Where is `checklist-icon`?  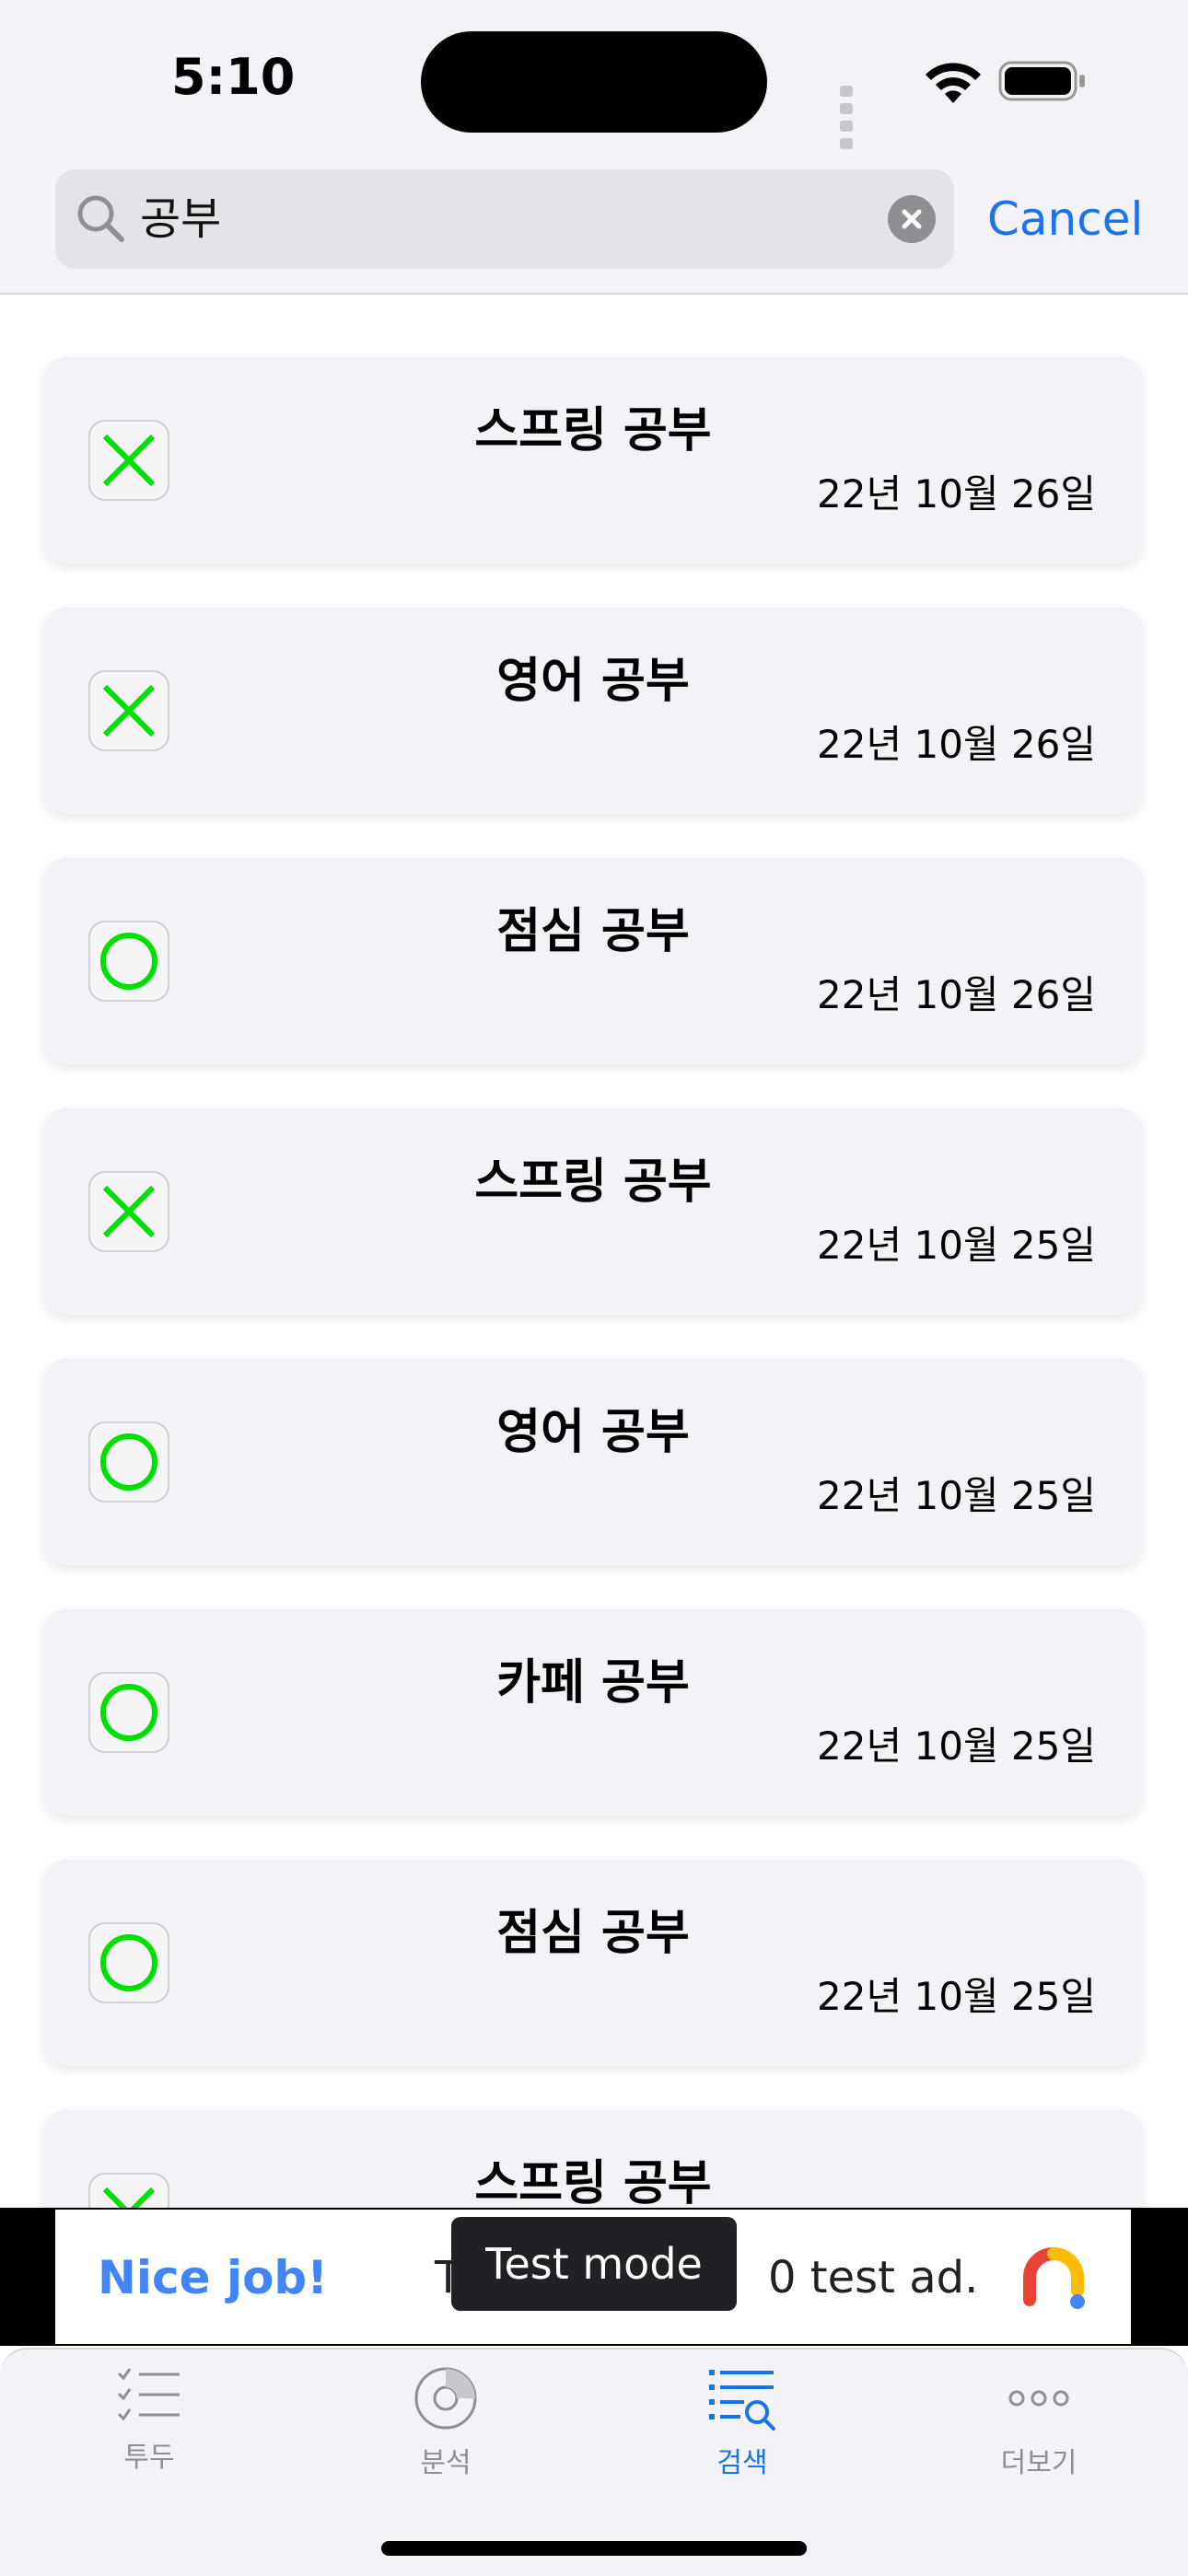
checklist-icon is located at coordinates (148, 2394).